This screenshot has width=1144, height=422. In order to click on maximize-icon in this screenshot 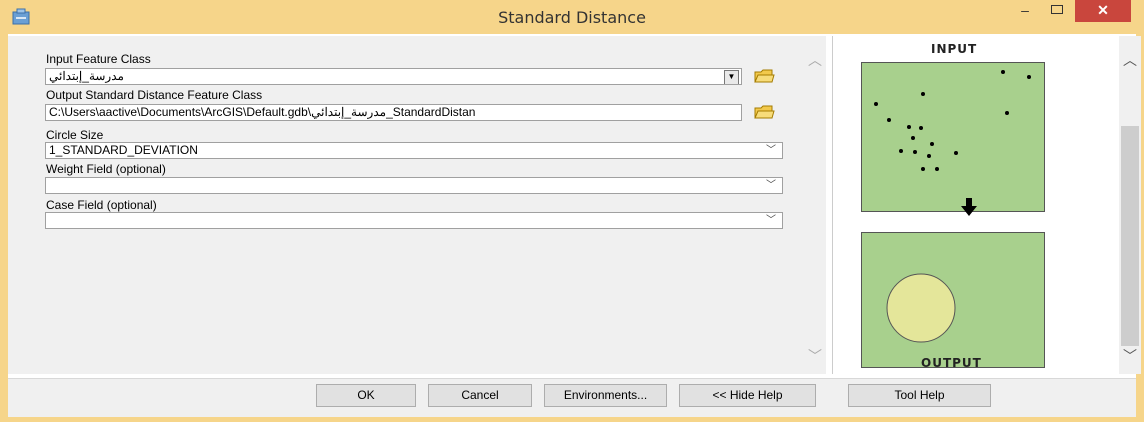, I will do `click(1057, 9)`.